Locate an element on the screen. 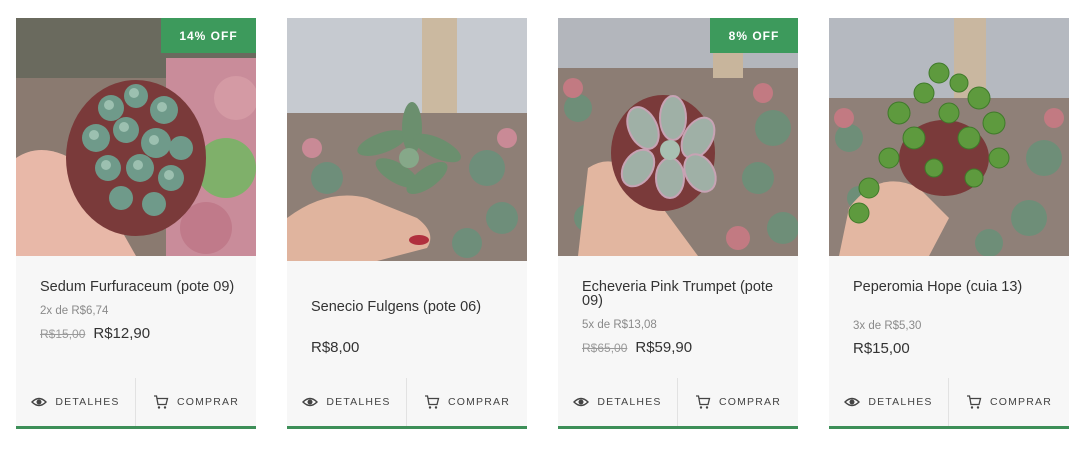 The width and height of the screenshot is (1090, 450). price: R$12,90 is located at coordinates (122, 333).